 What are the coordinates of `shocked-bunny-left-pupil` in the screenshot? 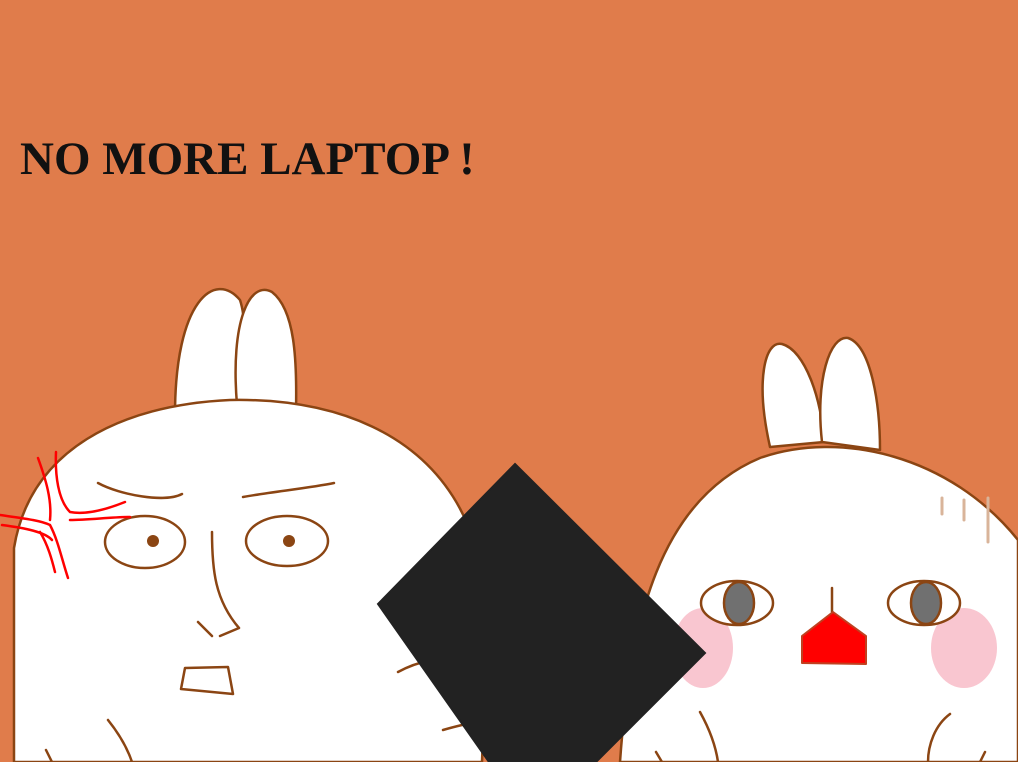 It's located at (739, 603).